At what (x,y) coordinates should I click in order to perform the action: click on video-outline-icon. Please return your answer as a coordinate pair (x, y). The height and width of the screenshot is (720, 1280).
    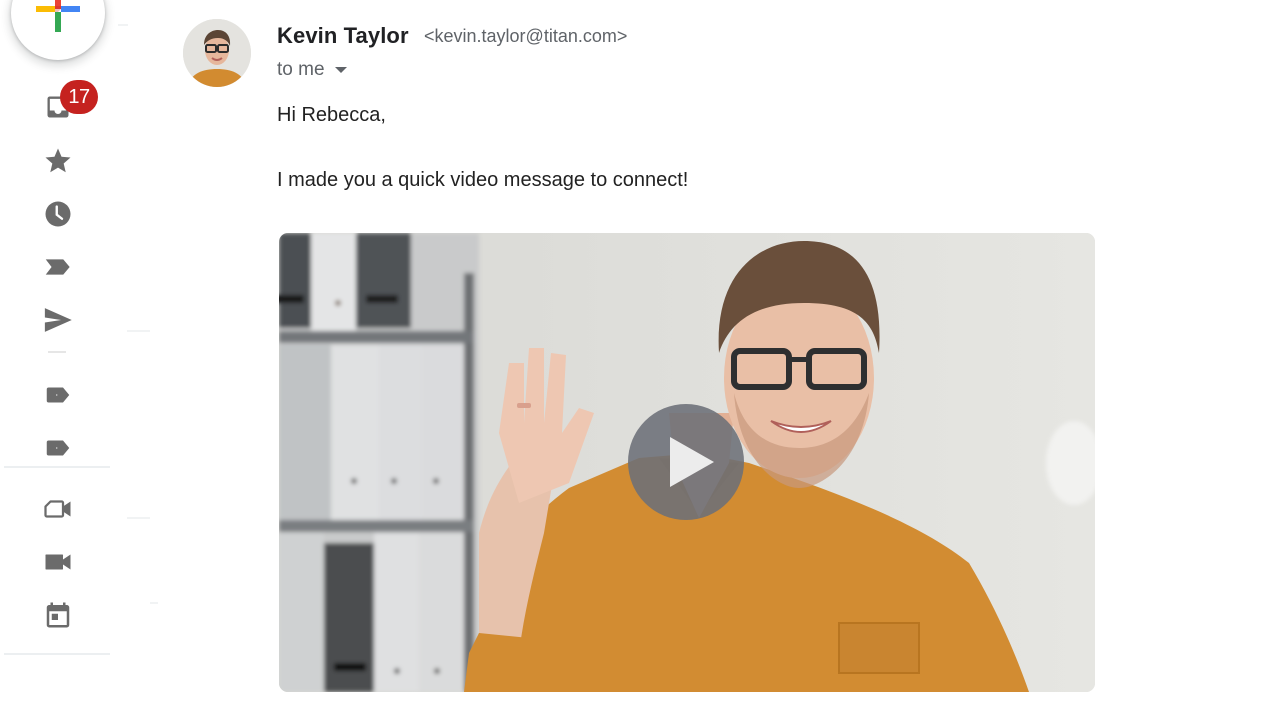
    Looking at the image, I should click on (57, 509).